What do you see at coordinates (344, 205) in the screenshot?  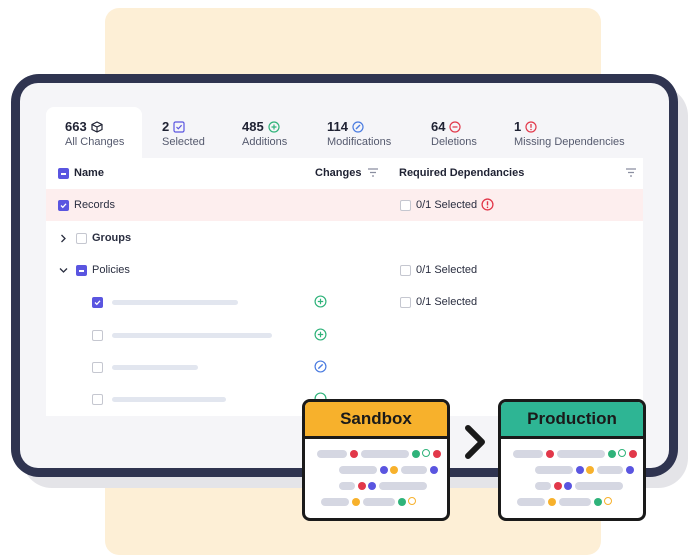 I see `table-row: Records 0/1 Selected` at bounding box center [344, 205].